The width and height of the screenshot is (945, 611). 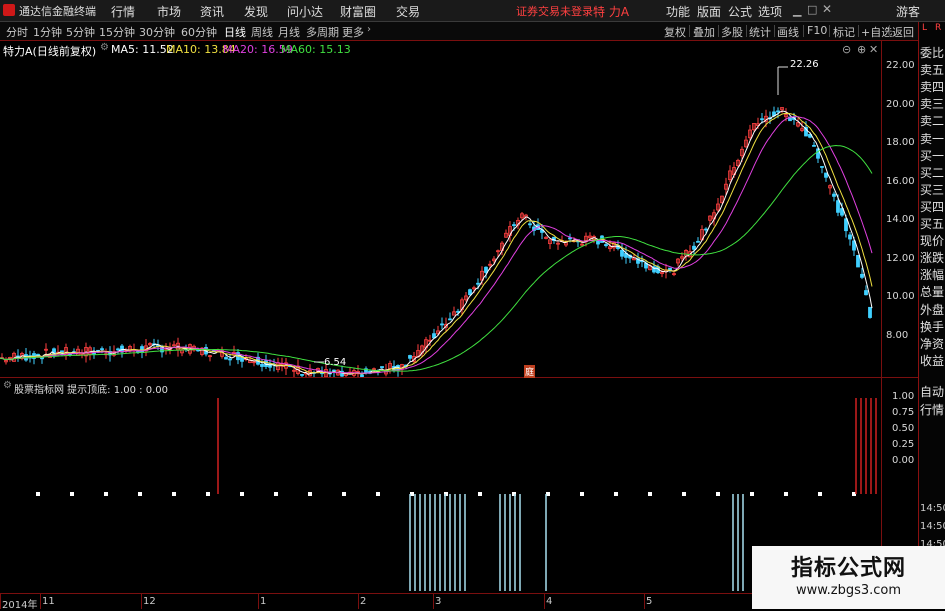 I want to click on quote-field: 收益, so click(x=932, y=361).